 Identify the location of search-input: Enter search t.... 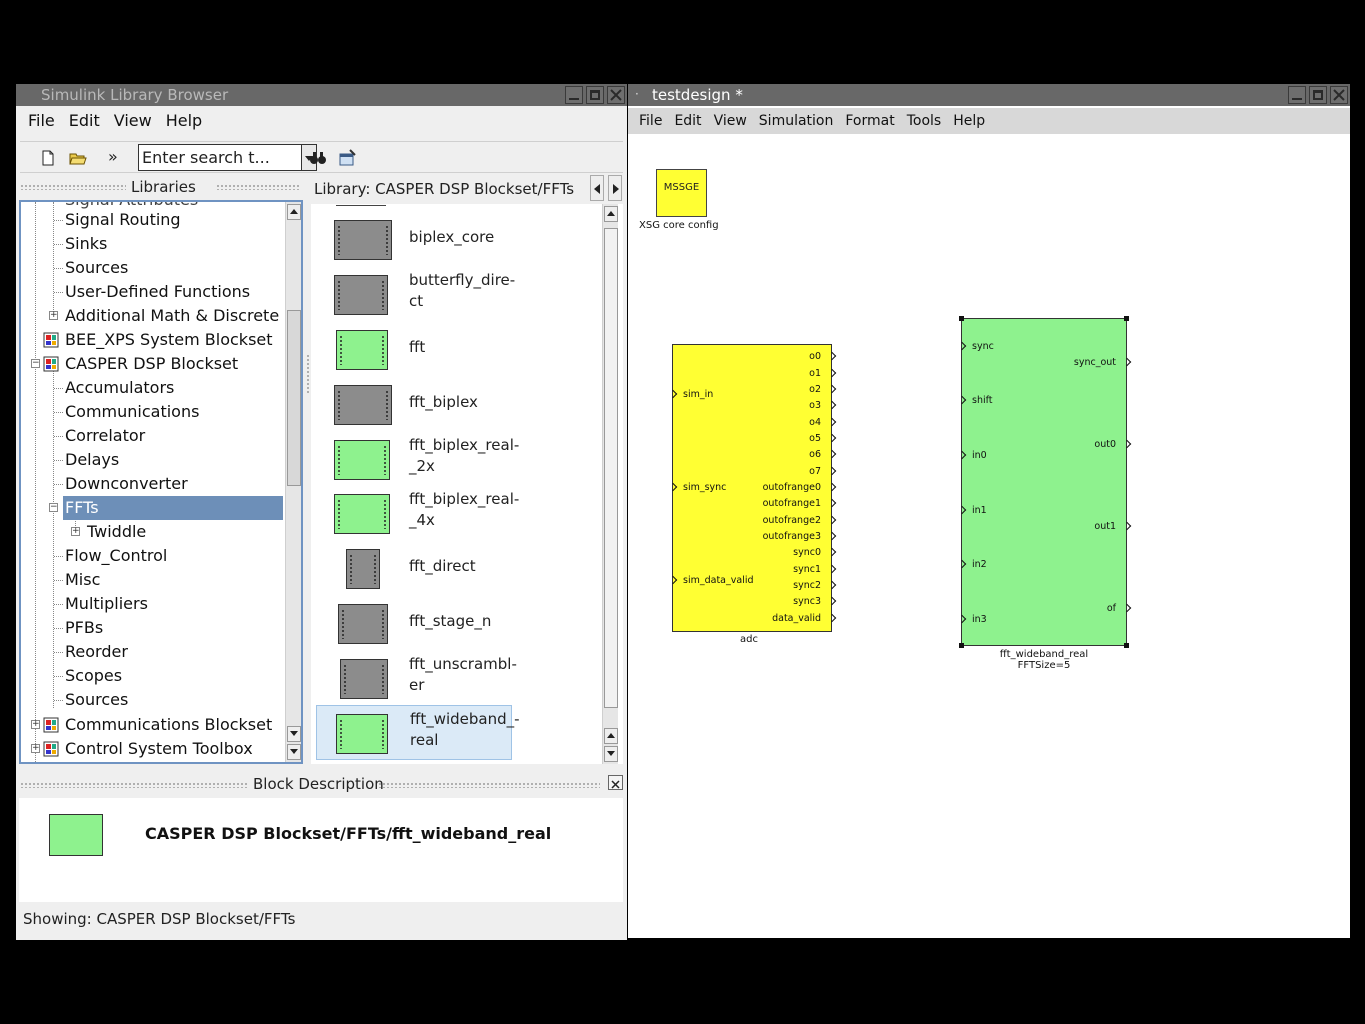
(220, 157).